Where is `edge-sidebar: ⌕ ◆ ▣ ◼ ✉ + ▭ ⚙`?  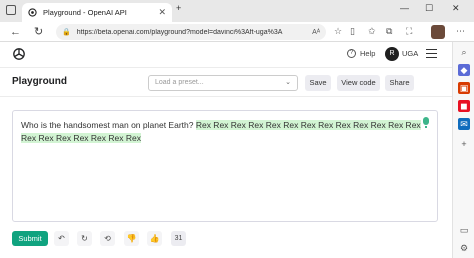
edge-sidebar: ⌕ ◆ ▣ ◼ ✉ + ▭ ⚙ is located at coordinates (463, 150).